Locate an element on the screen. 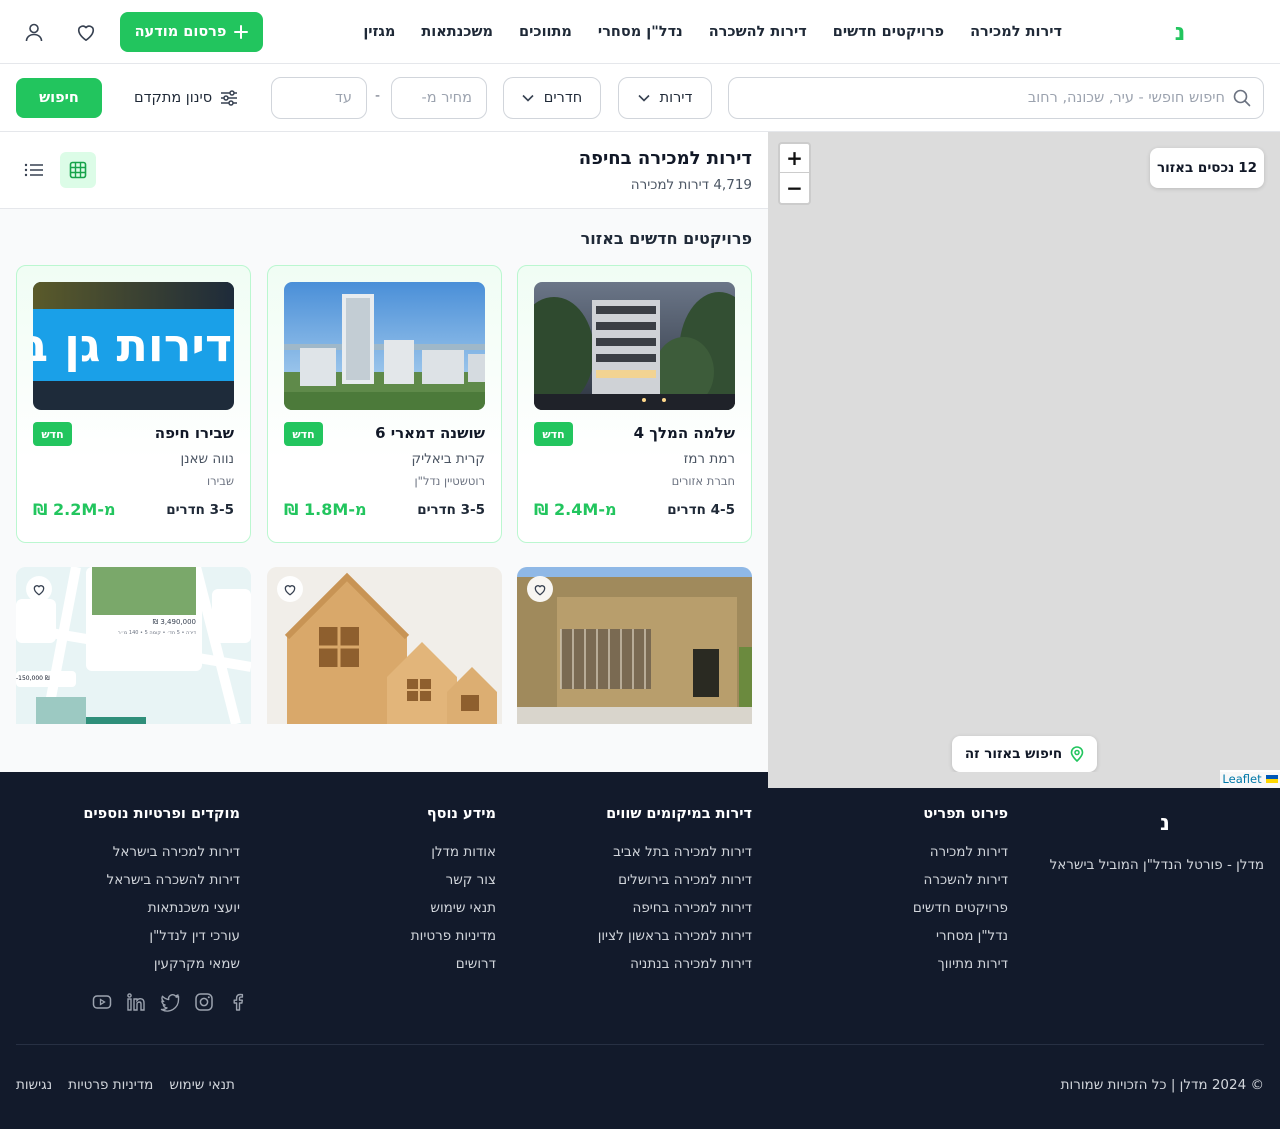 The width and height of the screenshot is (1280, 1129). footer-tagline: מדלן - פורטל הנדל"ן המוביל בישראל is located at coordinates (1156, 865).